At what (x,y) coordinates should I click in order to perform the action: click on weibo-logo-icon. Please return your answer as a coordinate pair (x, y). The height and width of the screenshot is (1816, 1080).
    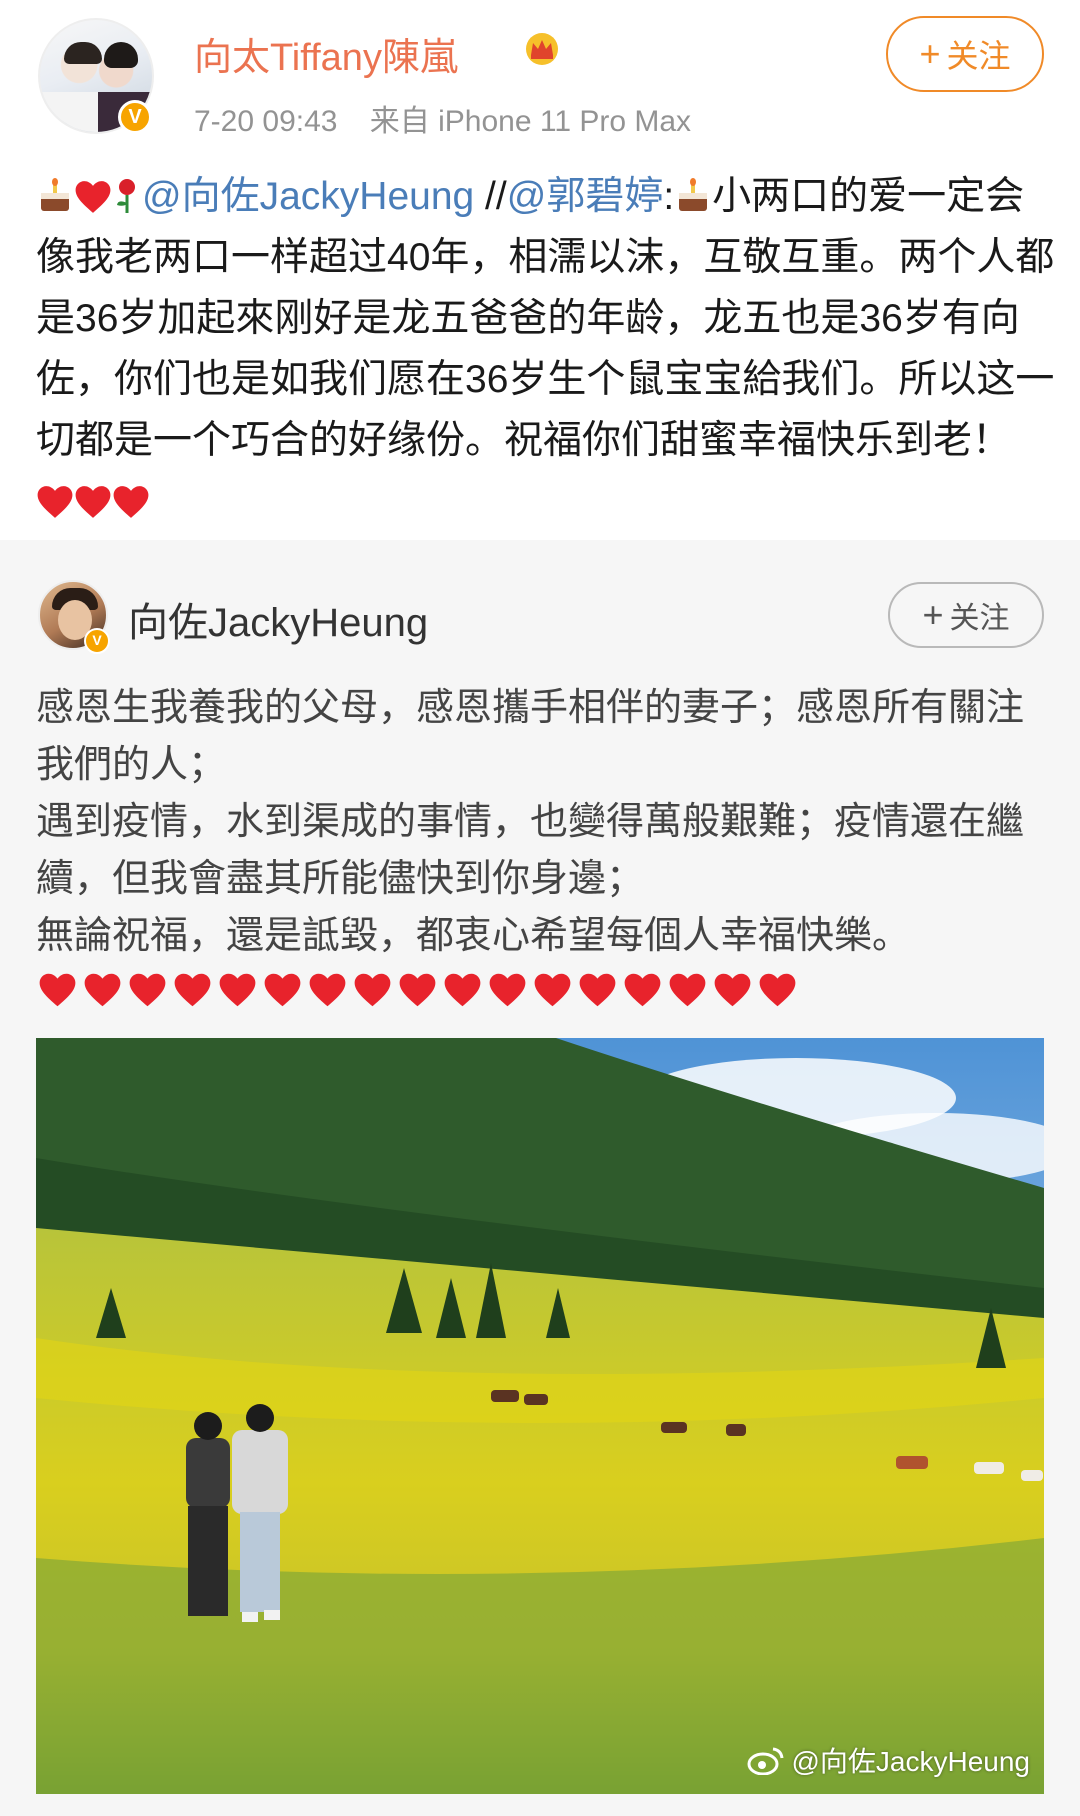
    Looking at the image, I should click on (765, 1761).